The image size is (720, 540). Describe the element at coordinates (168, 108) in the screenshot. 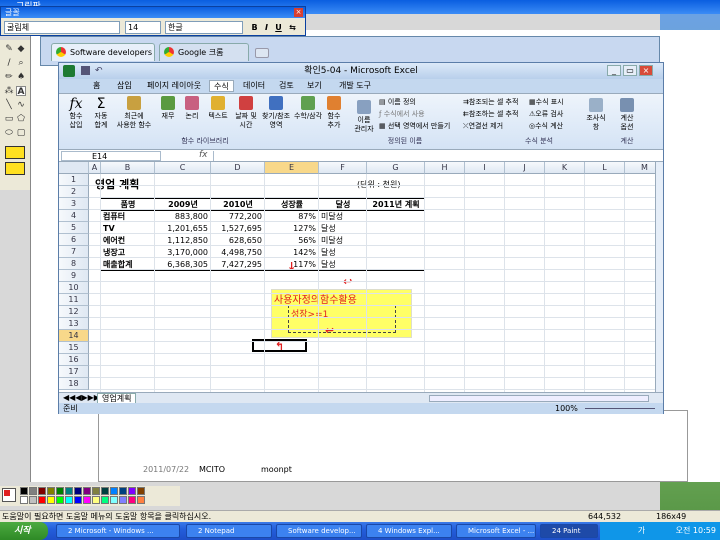

I see `financial-button: 재무` at that location.